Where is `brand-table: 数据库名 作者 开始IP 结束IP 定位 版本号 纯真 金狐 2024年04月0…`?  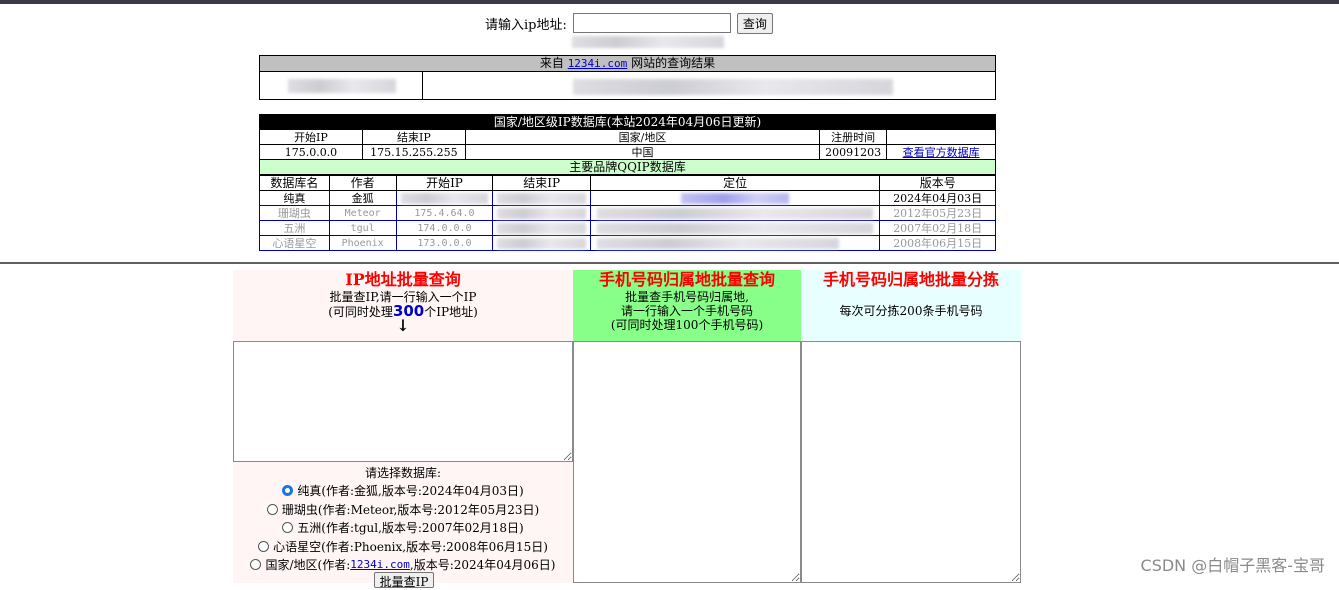
brand-table: 数据库名 作者 开始IP 结束IP 定位 版本号 纯真 金狐 2024年04月0… is located at coordinates (627, 213).